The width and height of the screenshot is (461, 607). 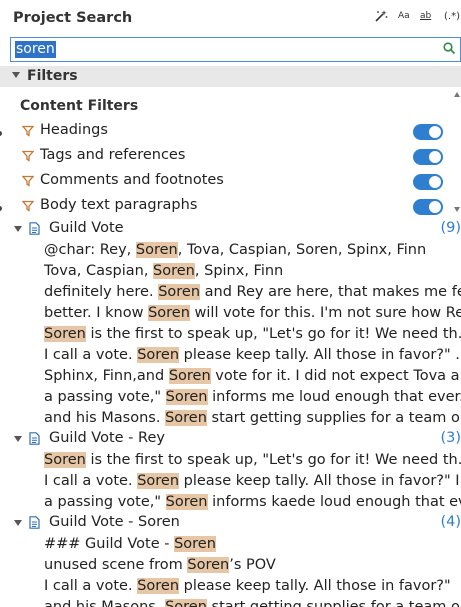 I want to click on search-icon, so click(x=449, y=48).